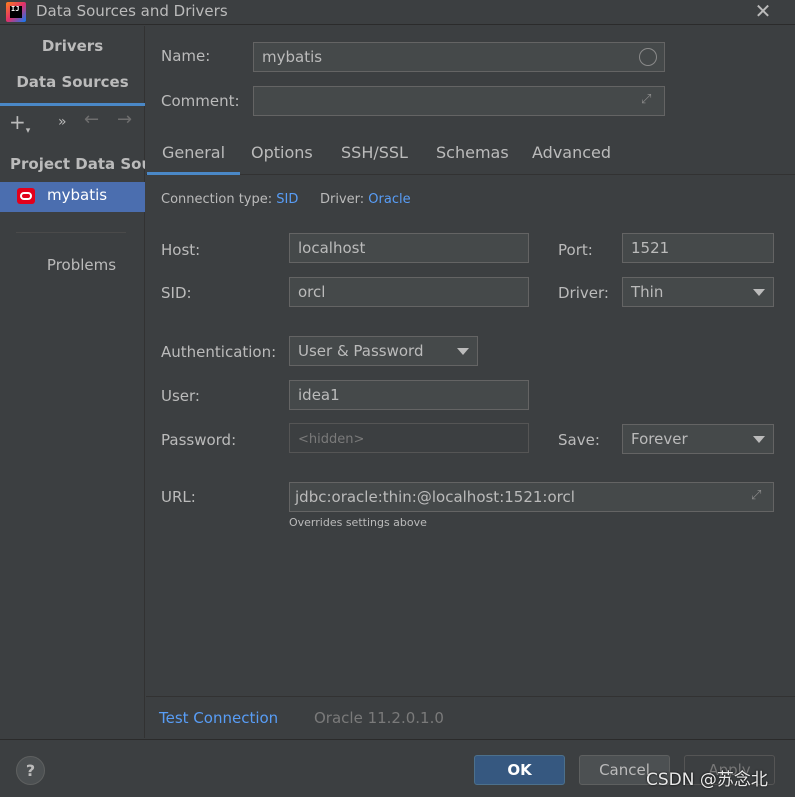 The height and width of the screenshot is (797, 795). I want to click on tab-schemas: Schemas, so click(472, 152).